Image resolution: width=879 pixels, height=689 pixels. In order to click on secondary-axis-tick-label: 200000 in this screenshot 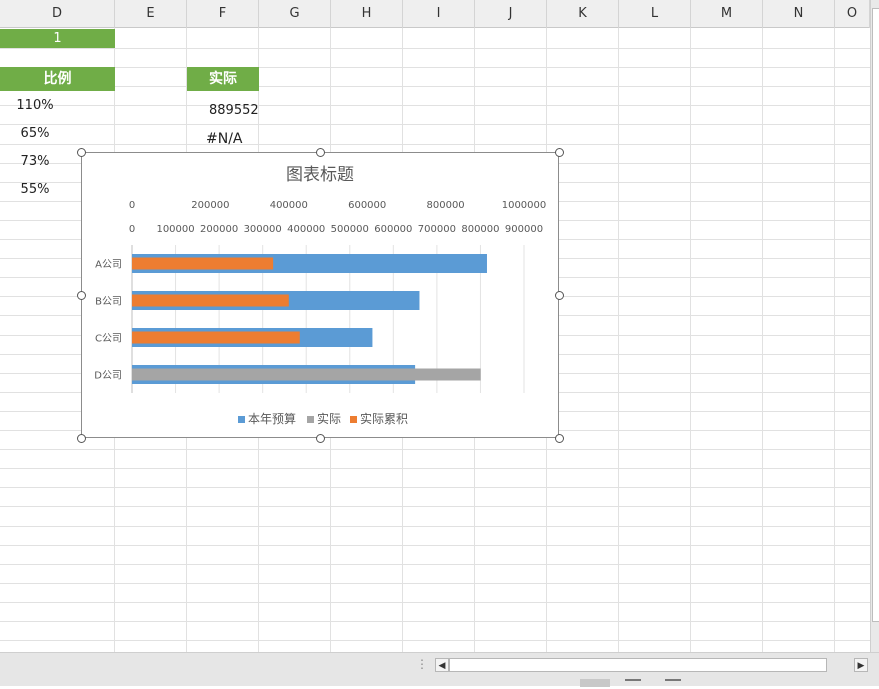, I will do `click(210, 205)`.